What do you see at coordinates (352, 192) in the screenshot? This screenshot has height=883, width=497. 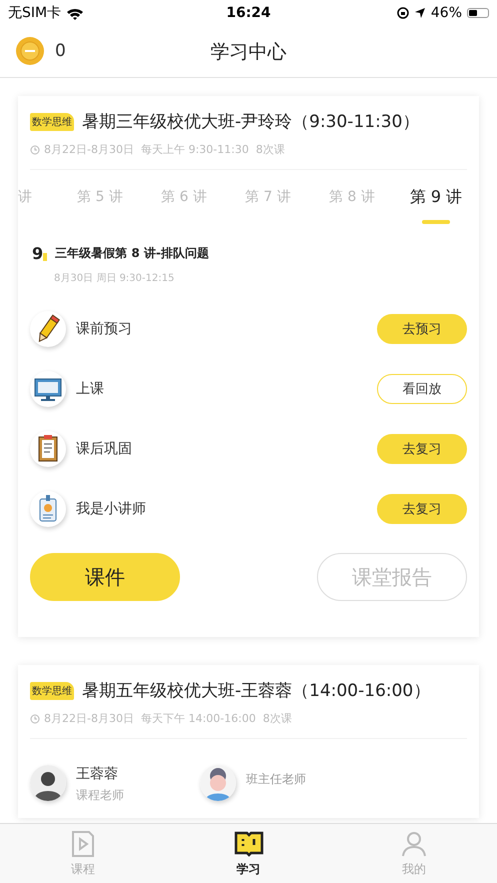 I see `lesson-tab: 第 8 讲` at bounding box center [352, 192].